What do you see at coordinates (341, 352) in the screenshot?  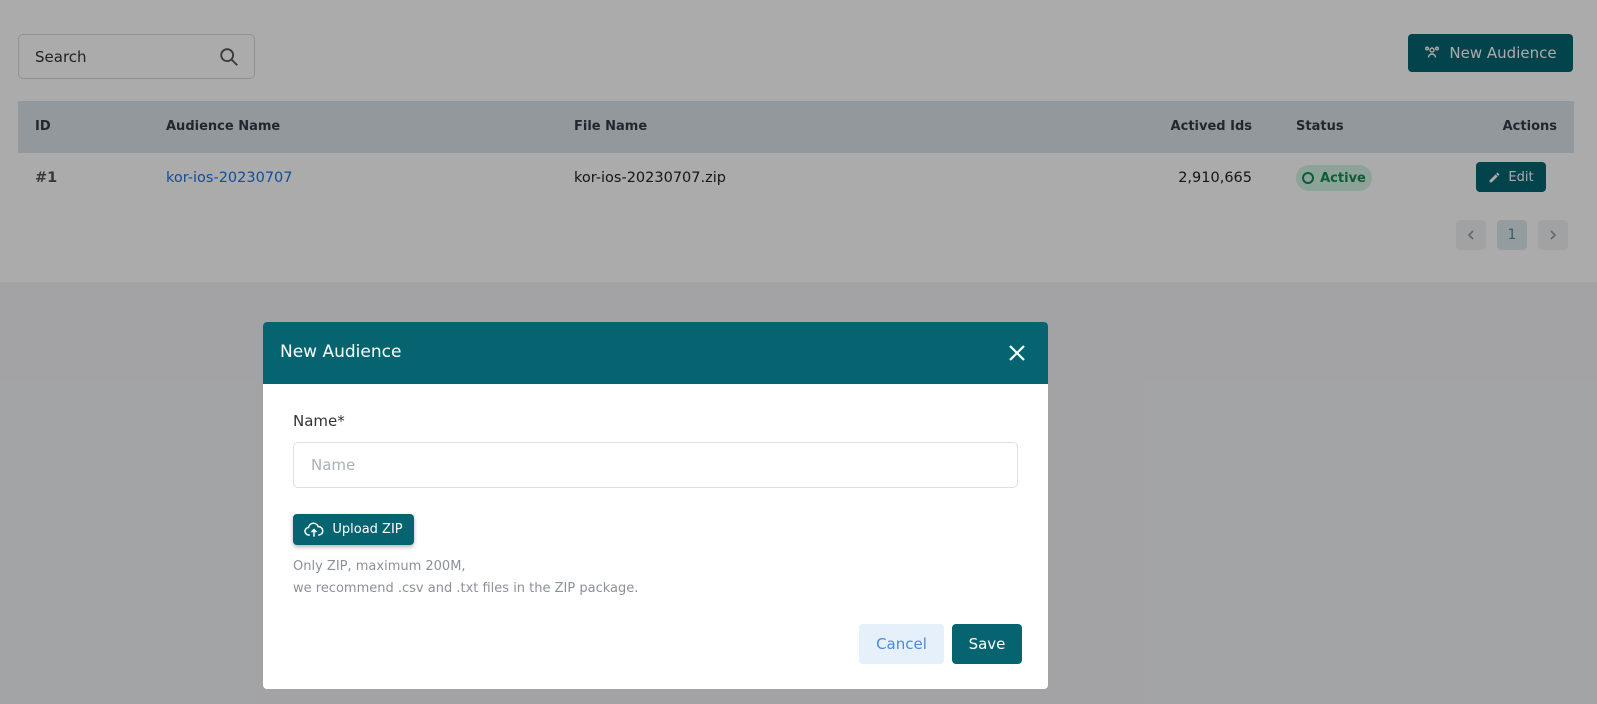 I see `dialog-title: New Audience` at bounding box center [341, 352].